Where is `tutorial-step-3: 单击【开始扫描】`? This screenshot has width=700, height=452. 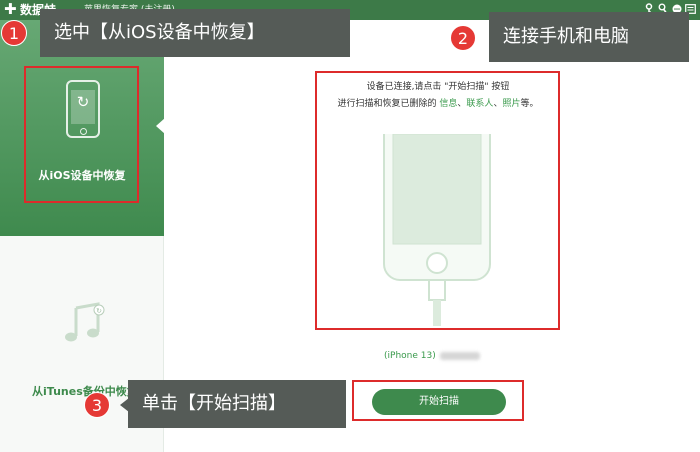
tutorial-step-3: 单击【开始扫描】 is located at coordinates (237, 404).